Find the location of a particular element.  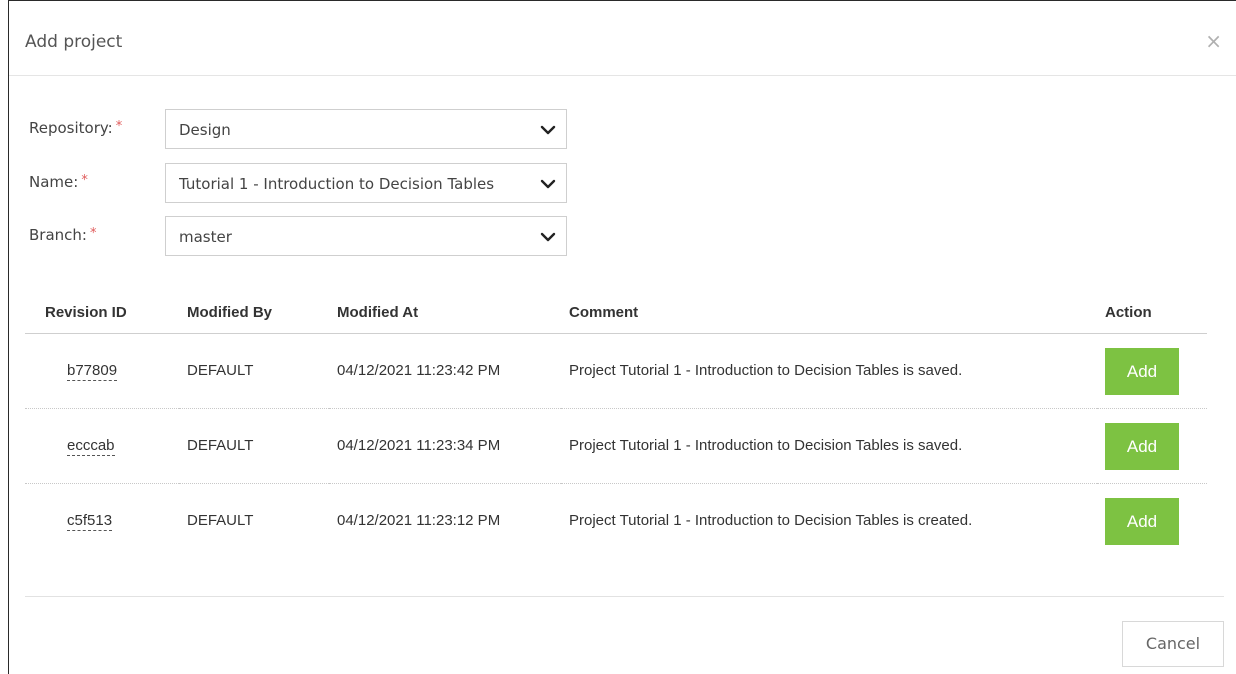

modified-at-cell: 04/12/2021 11:23:34 PM is located at coordinates (445, 446).